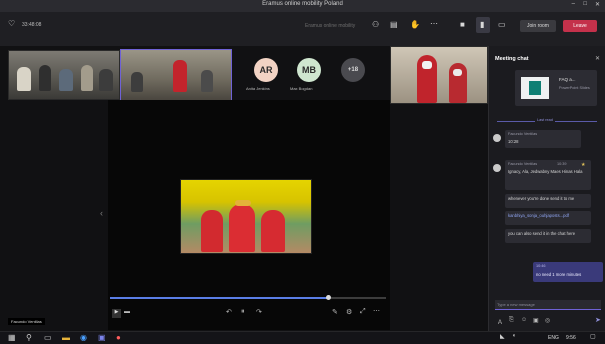 Image resolution: width=605 pixels, height=344 pixels. Describe the element at coordinates (258, 88) in the screenshot. I see `participant-name: Anita Jenkins` at that location.